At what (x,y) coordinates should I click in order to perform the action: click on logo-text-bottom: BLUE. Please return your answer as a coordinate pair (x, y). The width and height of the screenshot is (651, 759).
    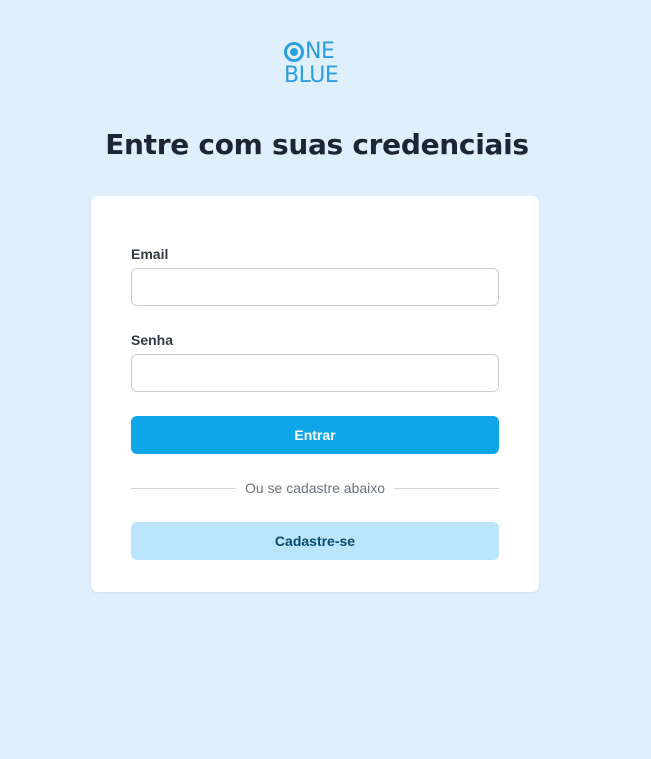
    Looking at the image, I should click on (311, 75).